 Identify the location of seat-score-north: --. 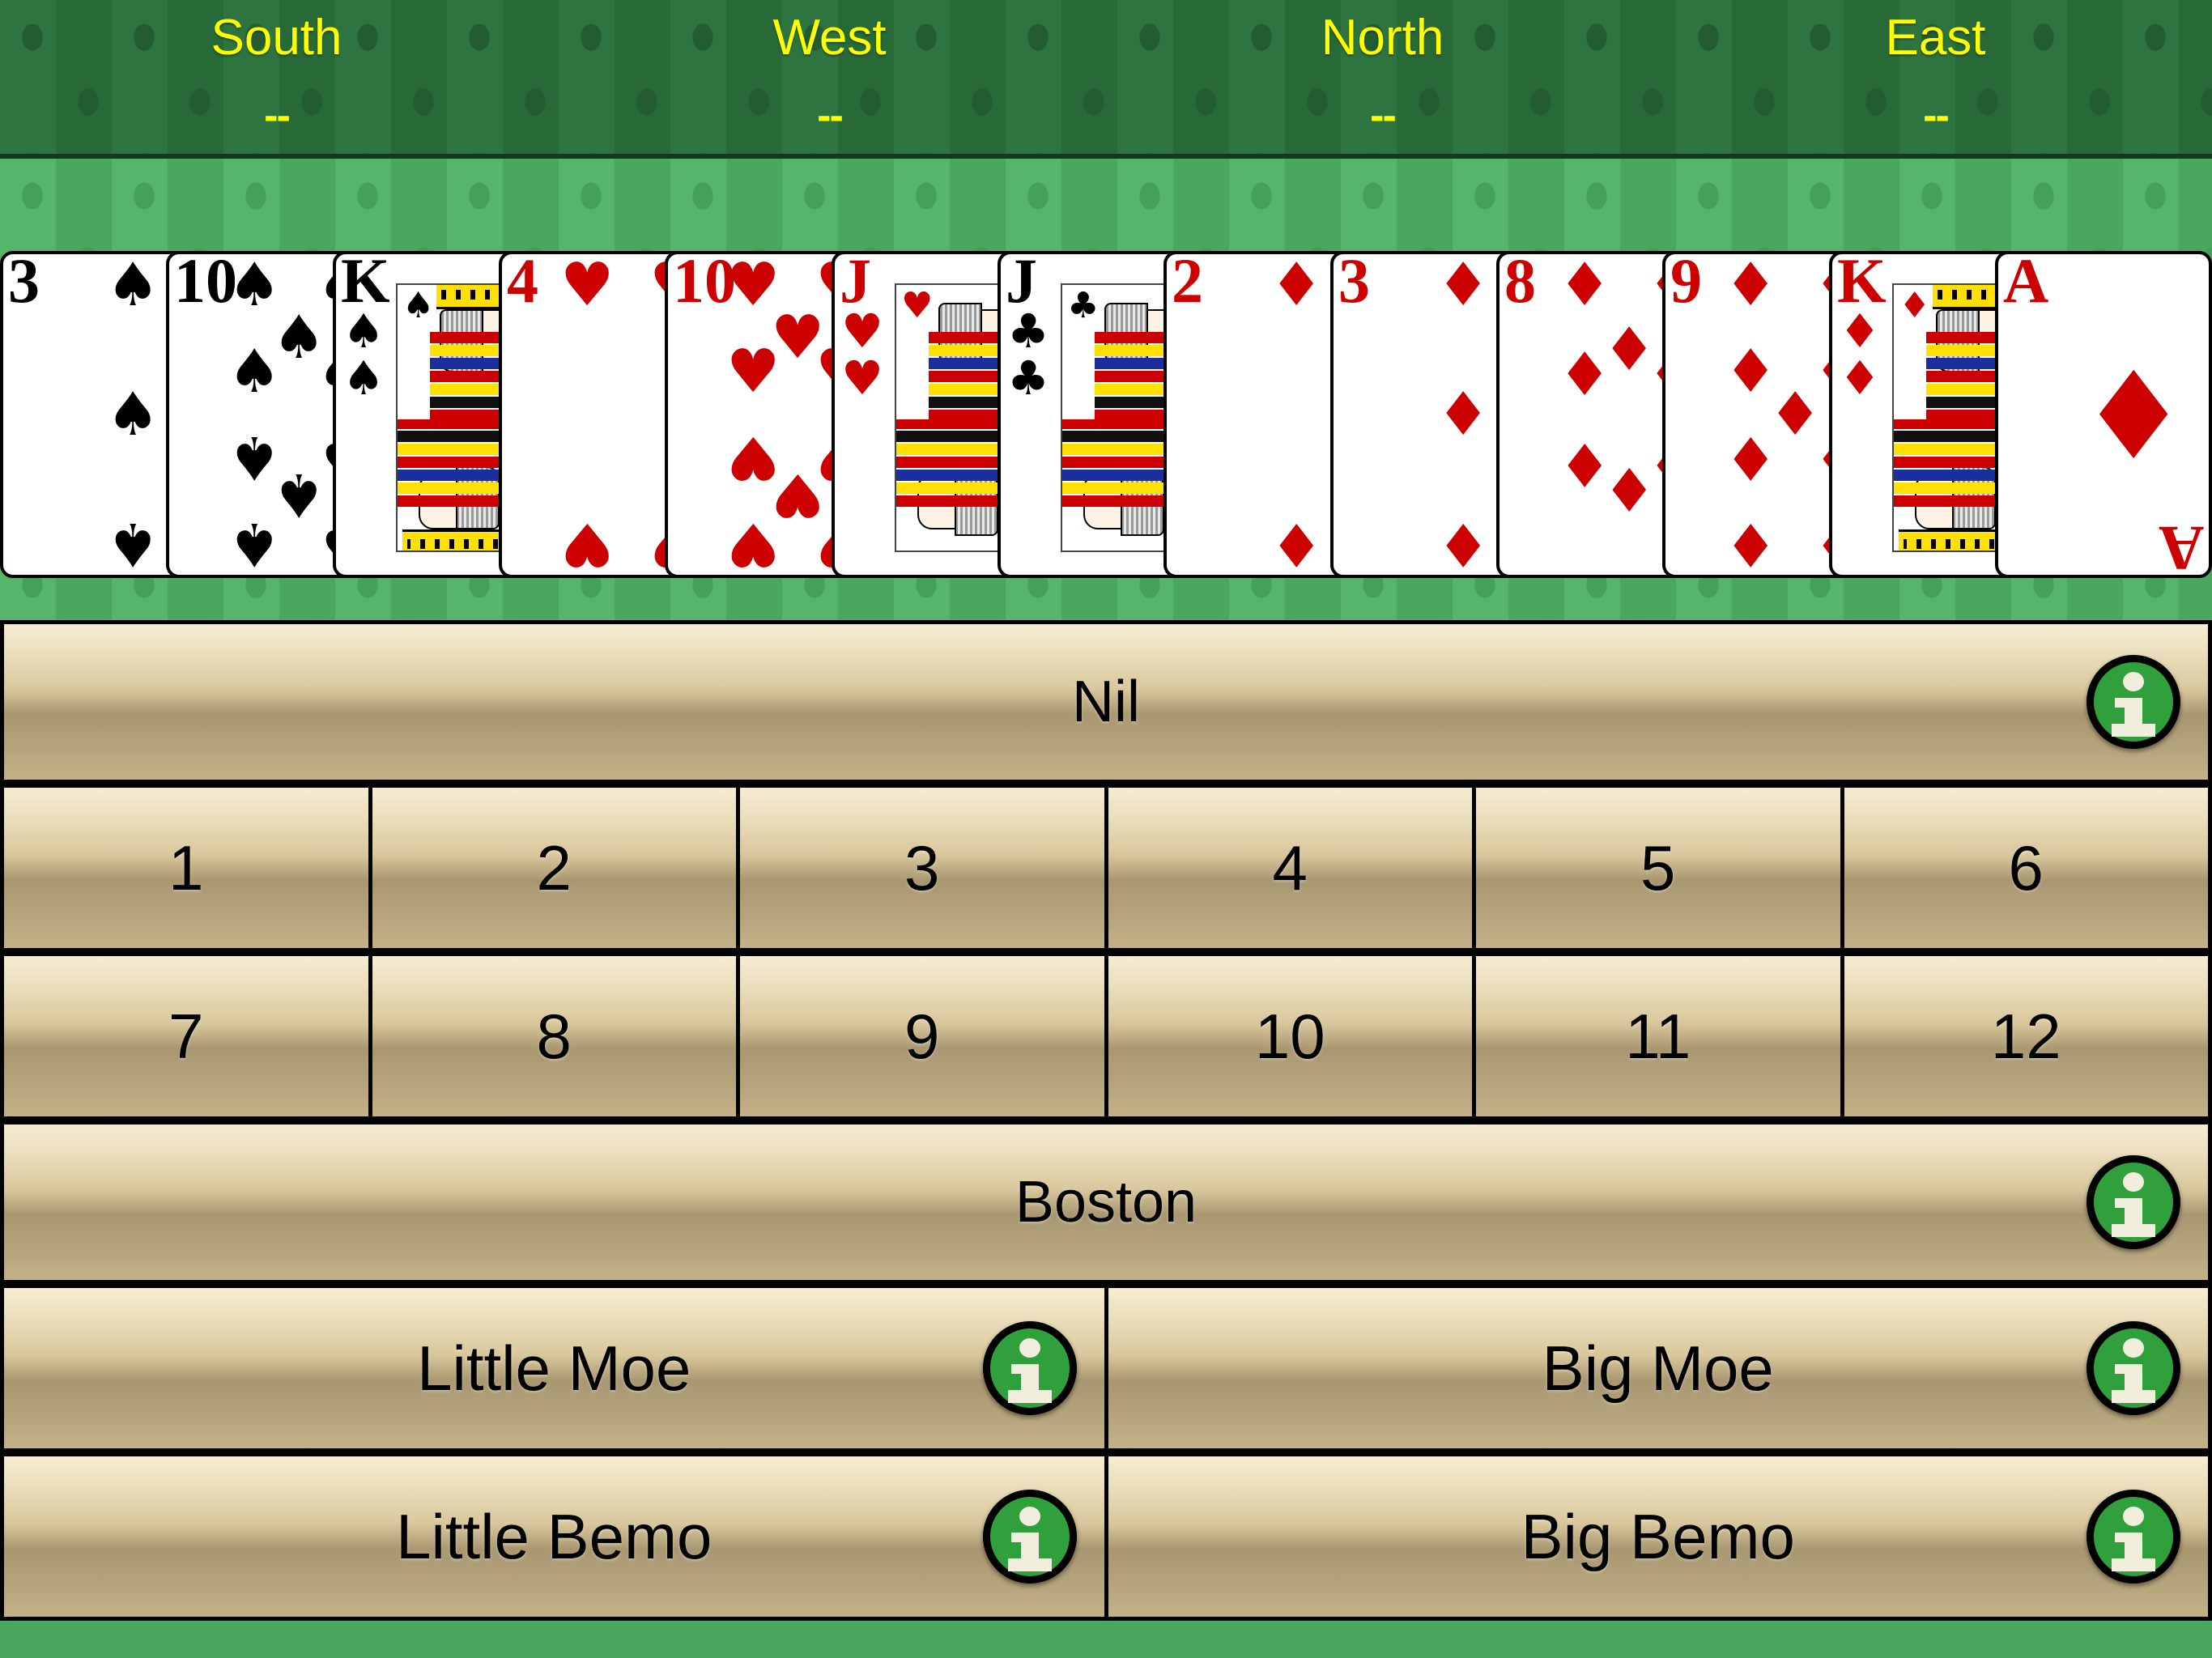
(1383, 116).